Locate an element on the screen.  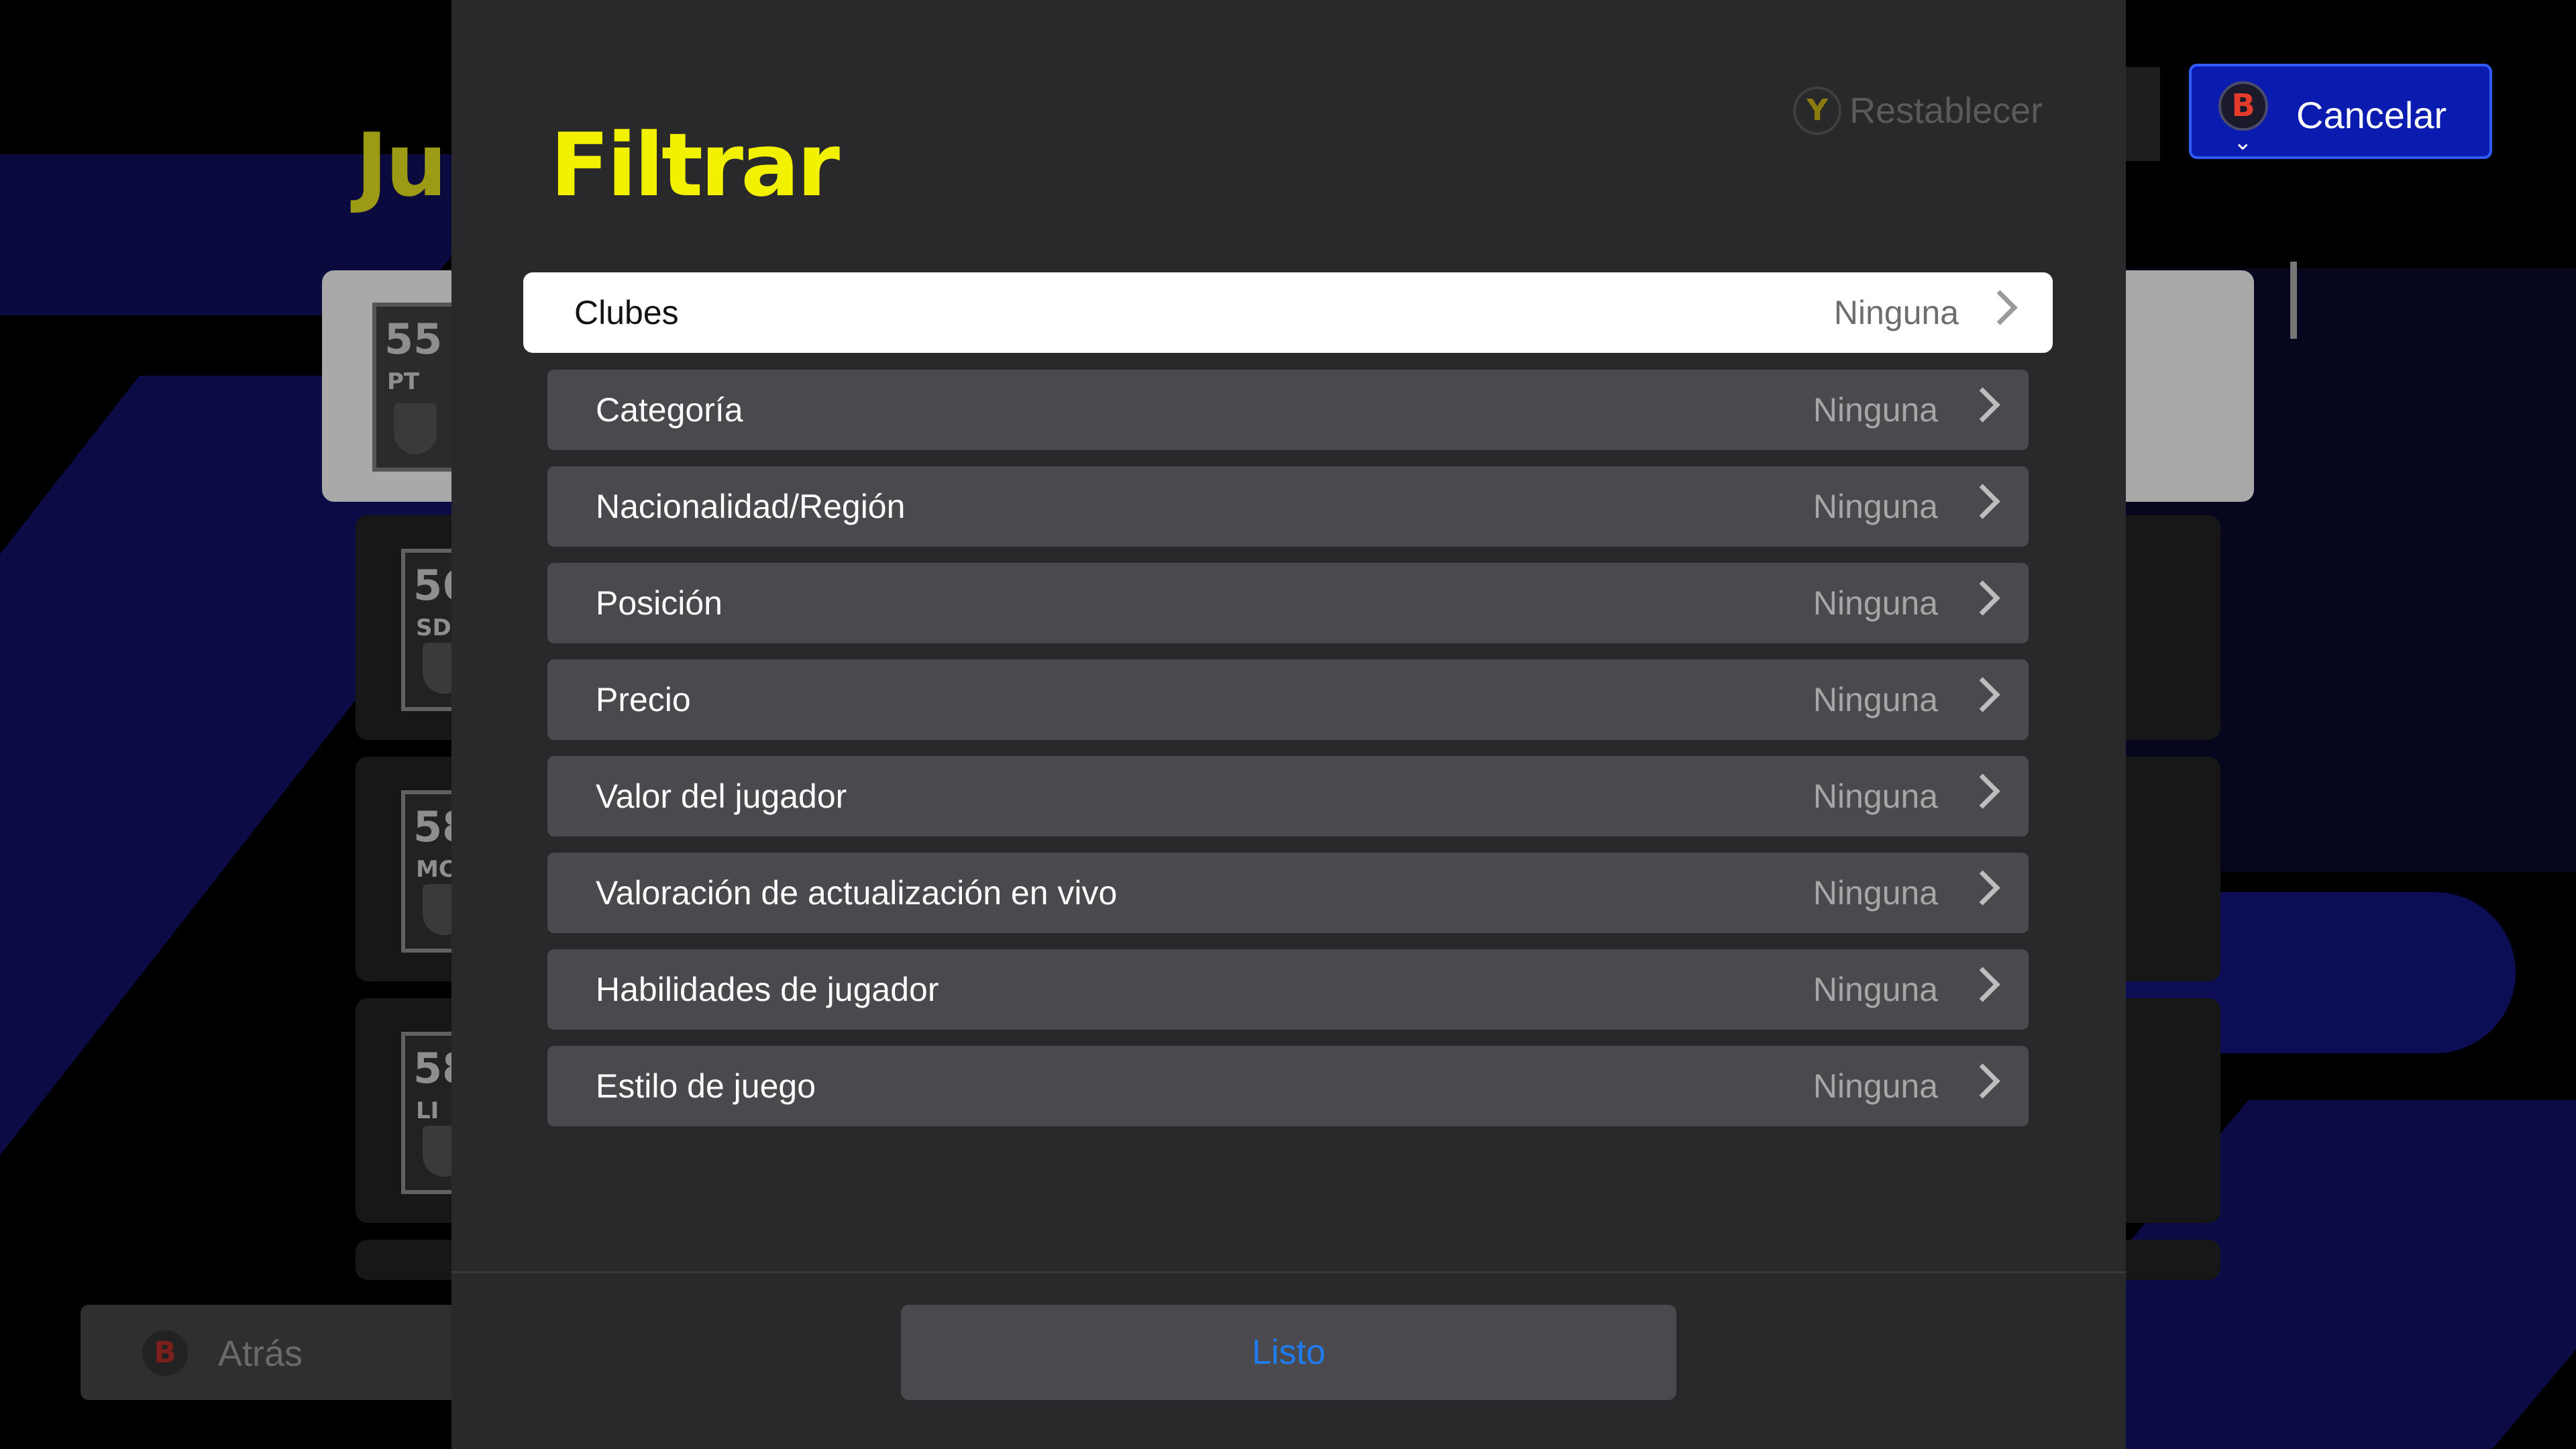
player-rating: 55 is located at coordinates (413, 339).